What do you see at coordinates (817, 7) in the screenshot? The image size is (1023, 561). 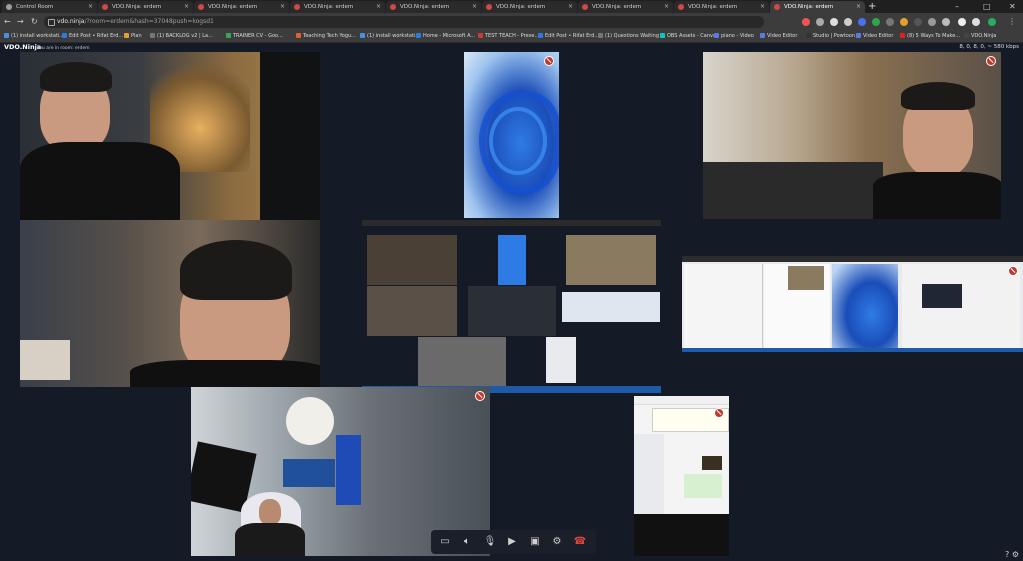 I see `tab-vdo-active: VDO.Ninja: erdem ×` at bounding box center [817, 7].